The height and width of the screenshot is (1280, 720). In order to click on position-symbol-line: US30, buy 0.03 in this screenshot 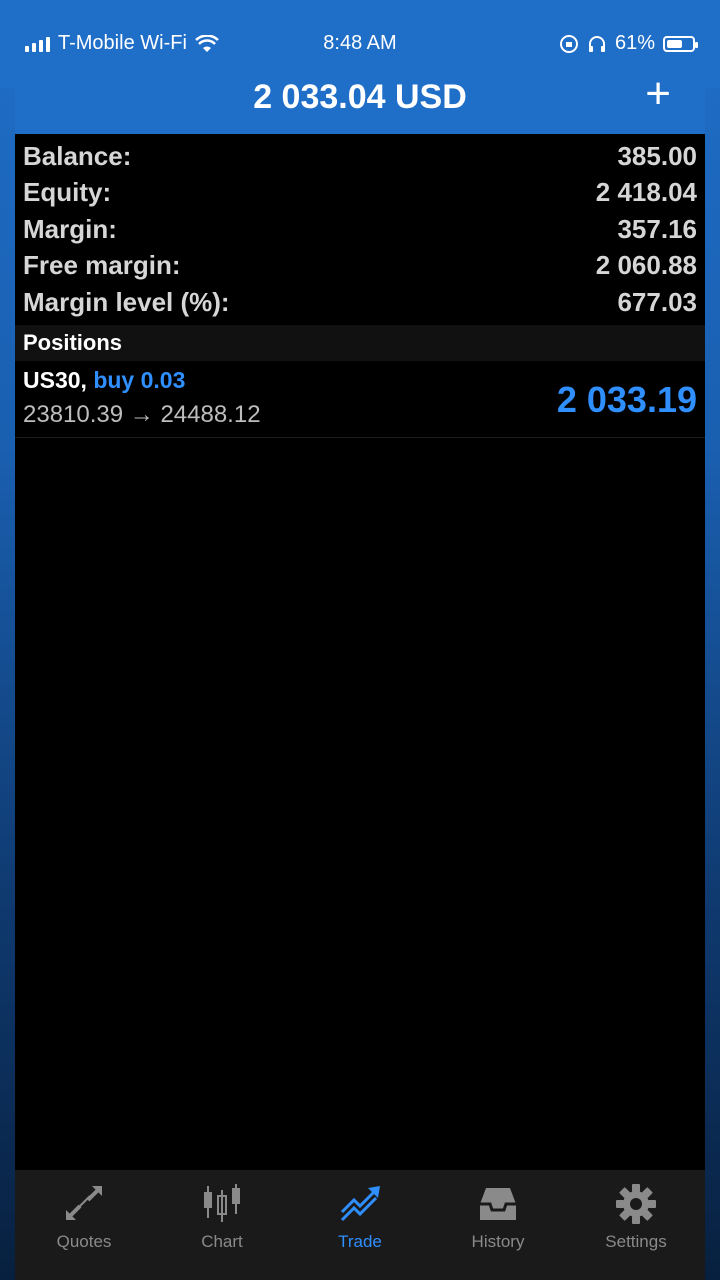, I will do `click(104, 380)`.